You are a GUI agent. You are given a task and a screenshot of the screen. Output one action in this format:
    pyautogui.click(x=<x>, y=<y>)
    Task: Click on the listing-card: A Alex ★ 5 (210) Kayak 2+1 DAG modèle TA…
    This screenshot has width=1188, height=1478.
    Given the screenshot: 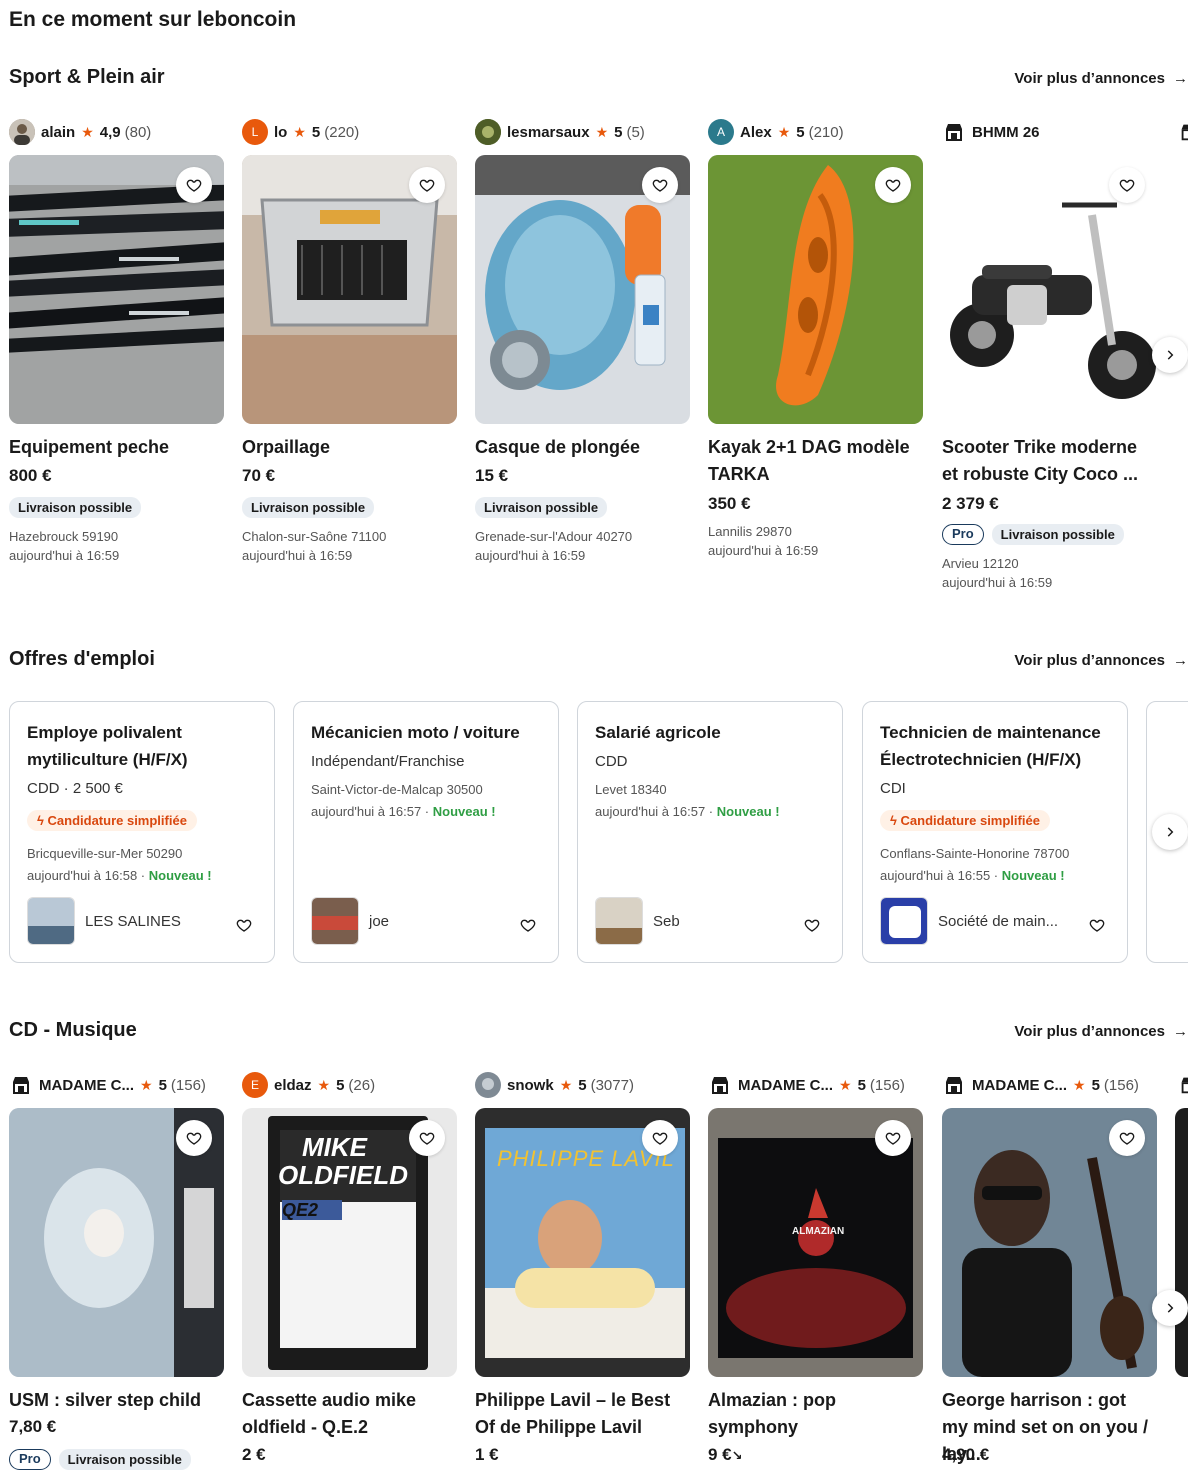 What is the action you would take?
    pyautogui.click(x=815, y=344)
    